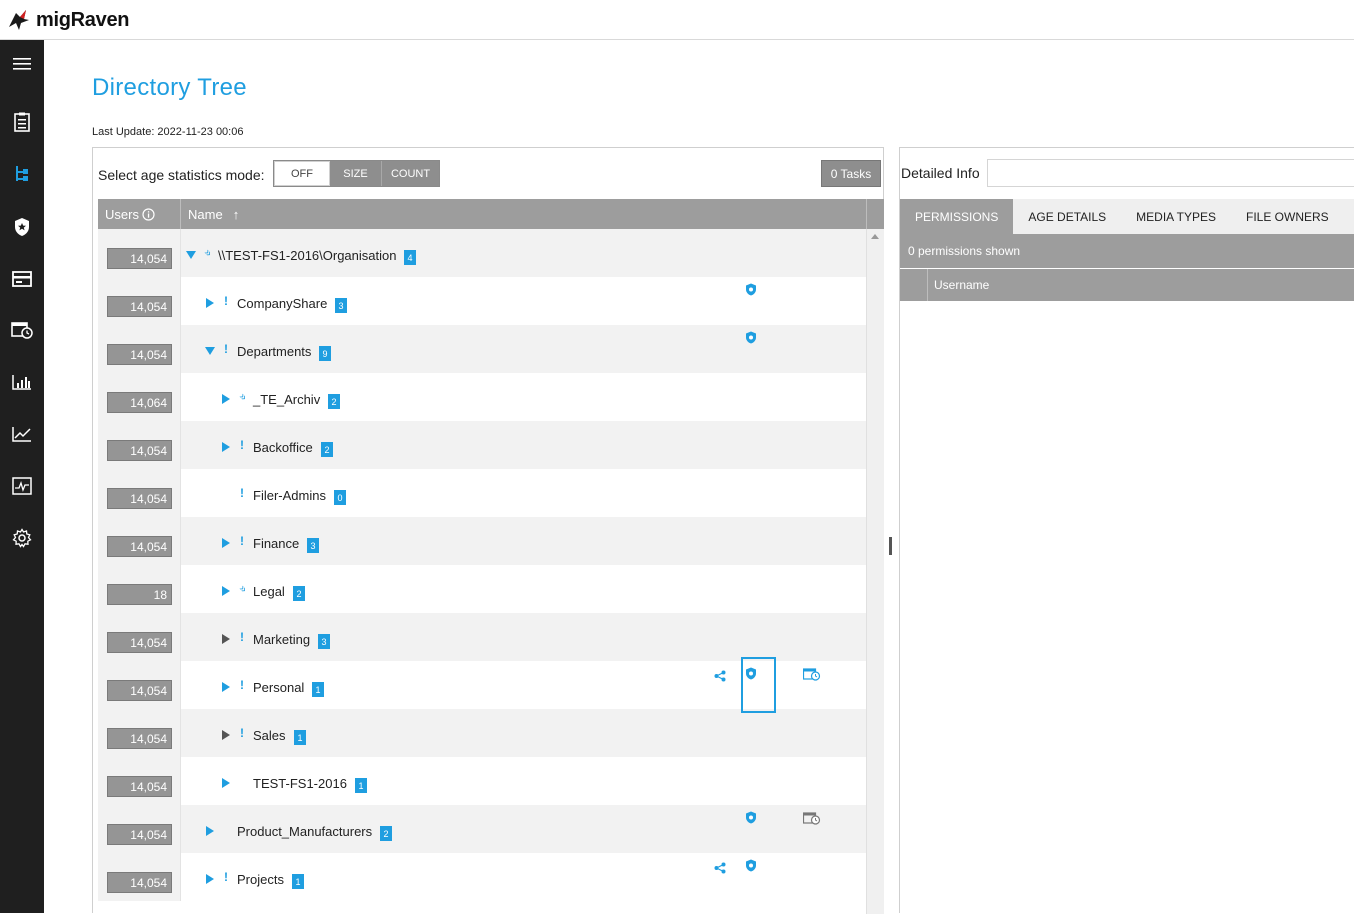  What do you see at coordinates (283, 447) in the screenshot?
I see `folder-name: Backoffice` at bounding box center [283, 447].